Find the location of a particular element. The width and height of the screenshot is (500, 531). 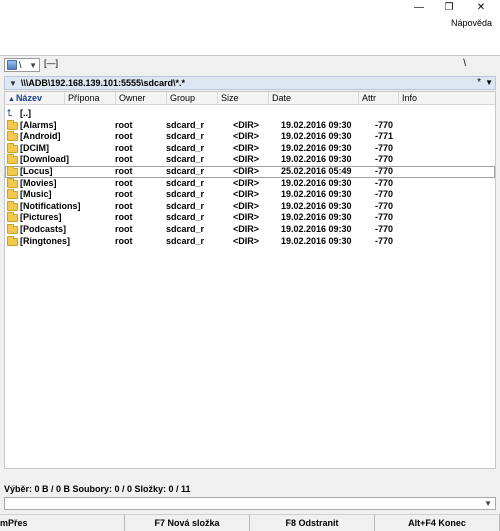

column-owner: Owner is located at coordinates (141, 98).